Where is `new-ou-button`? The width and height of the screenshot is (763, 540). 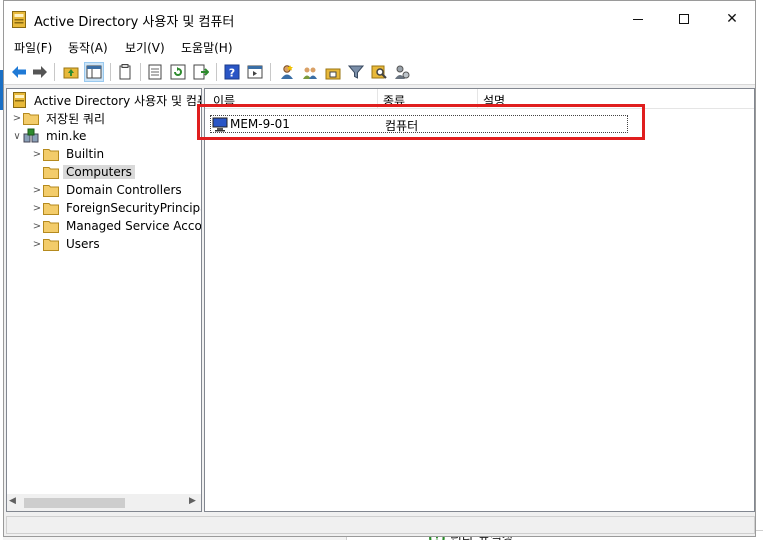
new-ou-button is located at coordinates (333, 72).